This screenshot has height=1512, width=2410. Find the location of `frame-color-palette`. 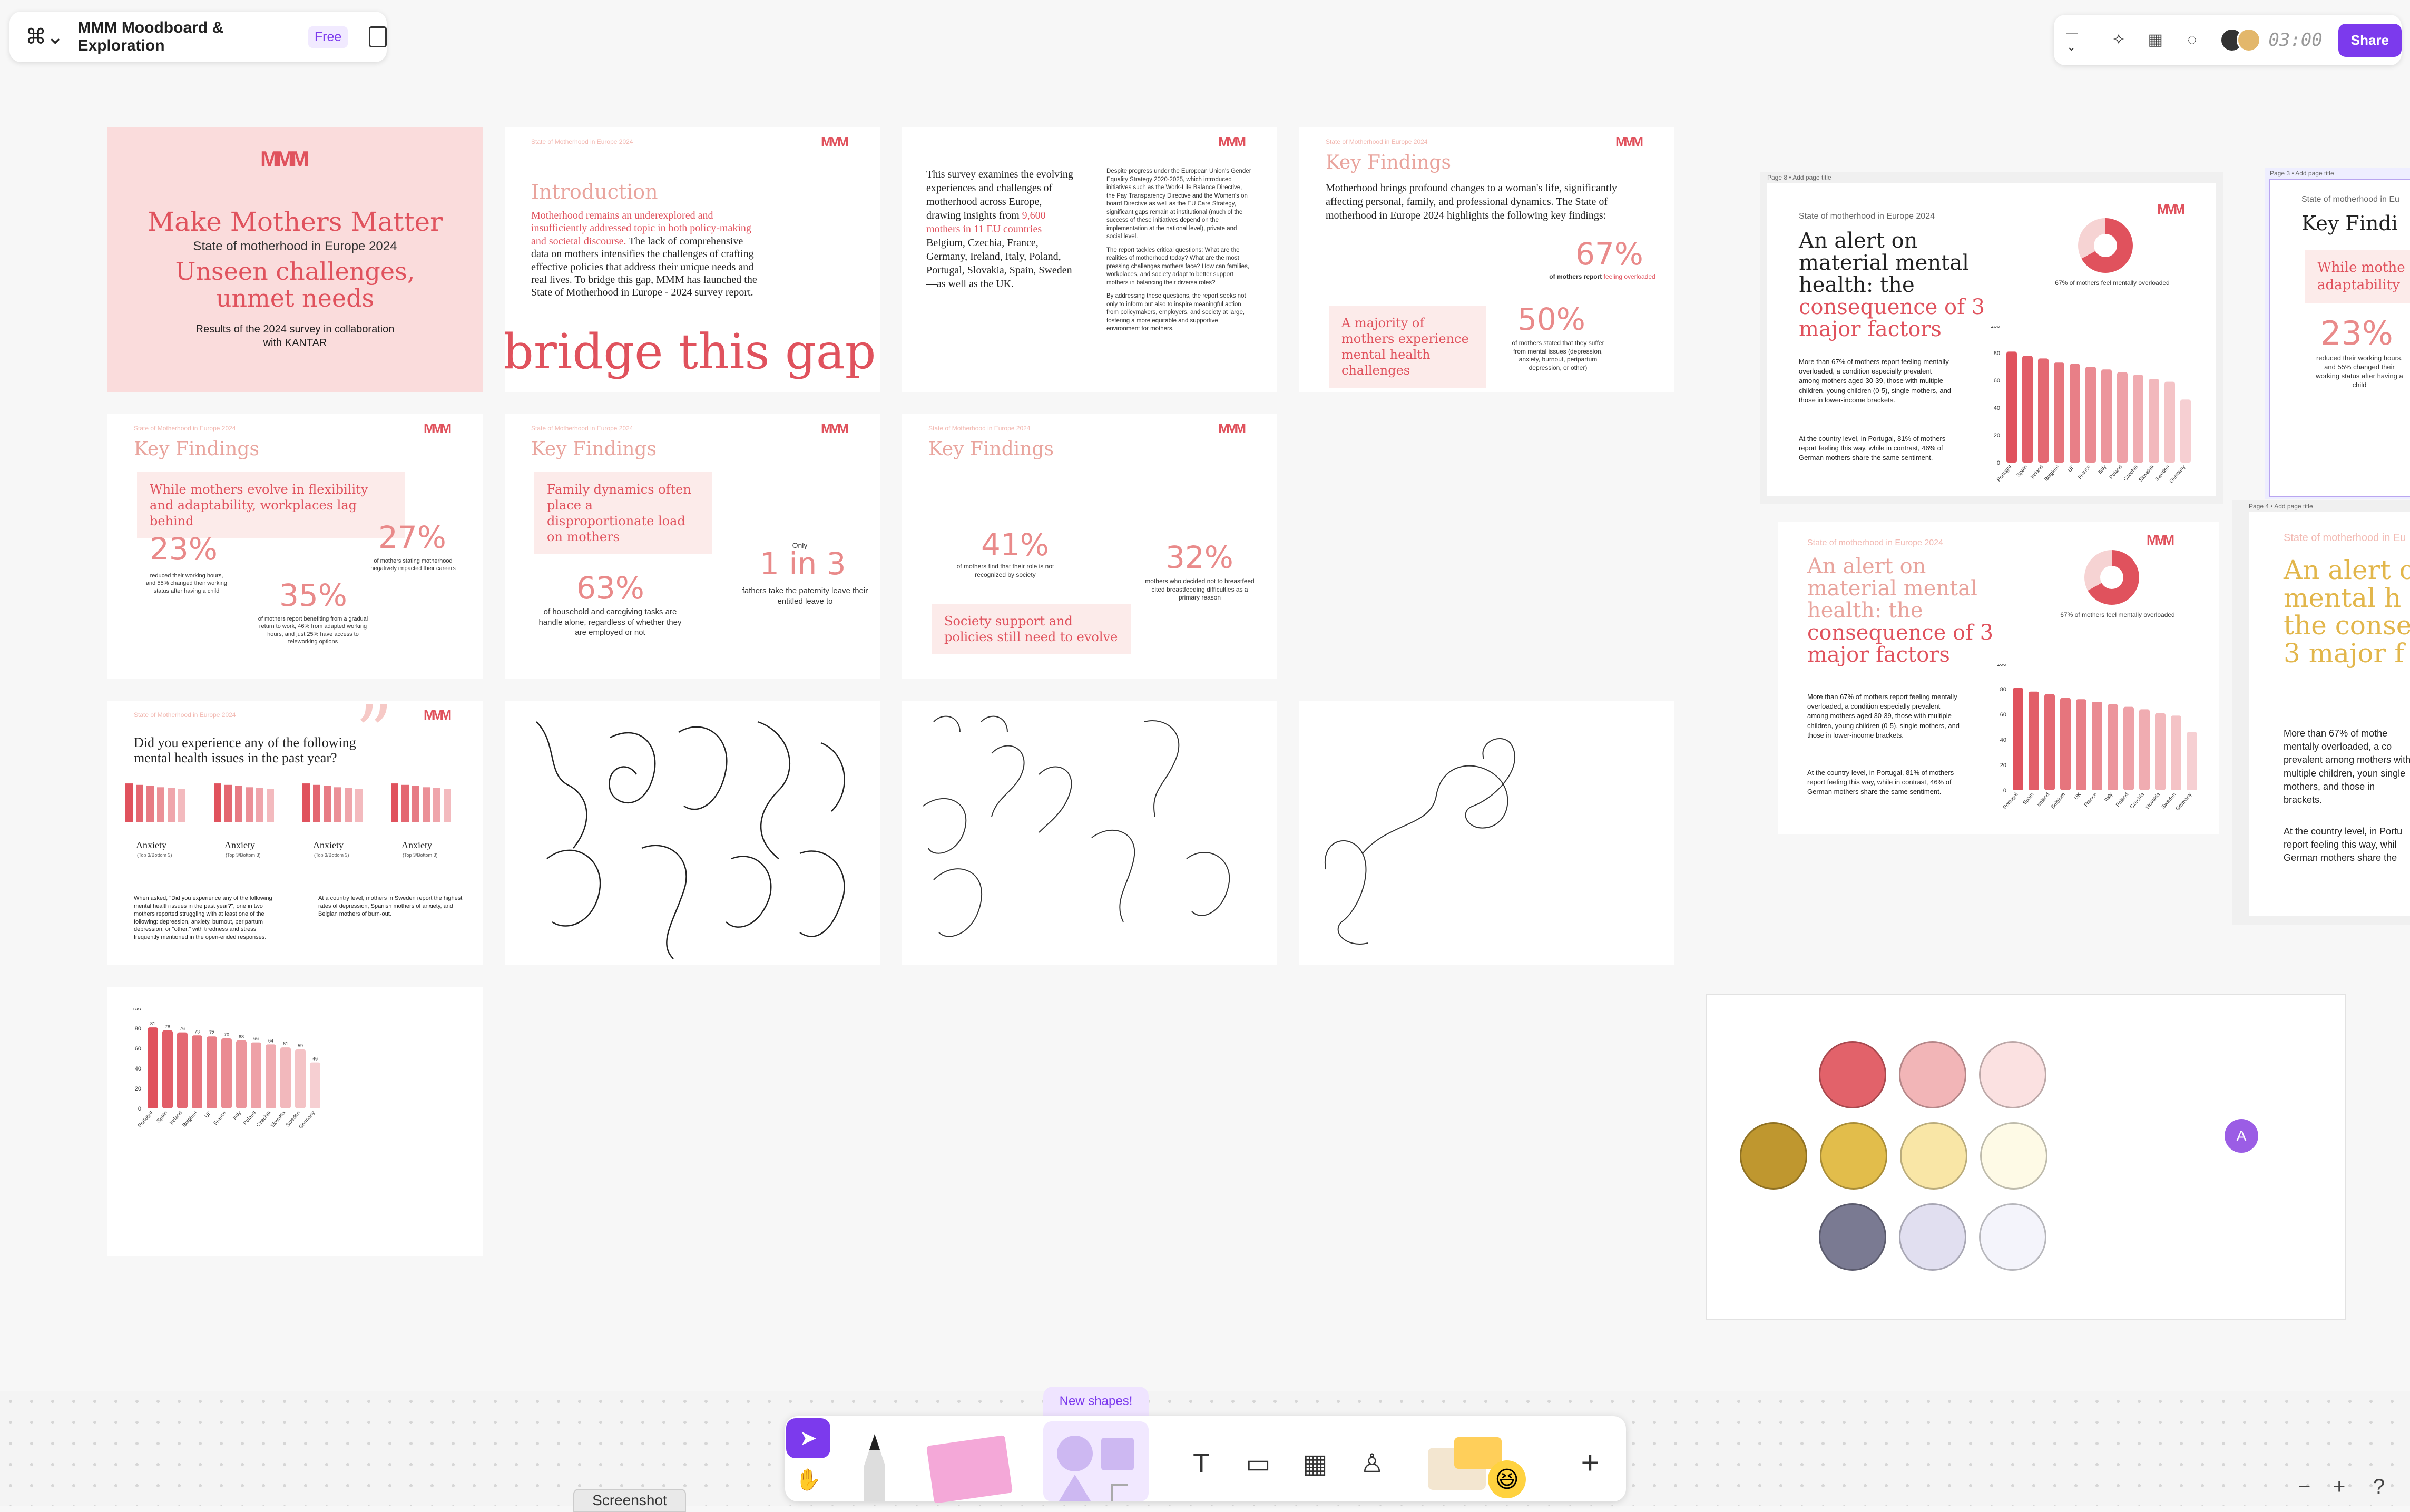

frame-color-palette is located at coordinates (2026, 1157).